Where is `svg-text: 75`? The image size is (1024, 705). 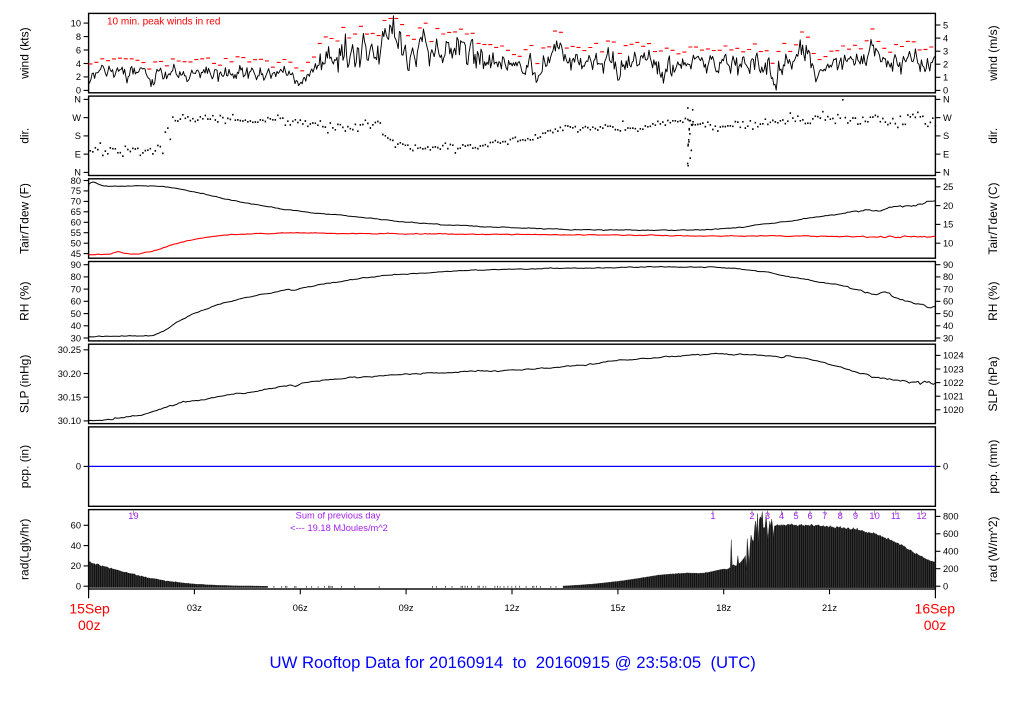
svg-text: 75 is located at coordinates (76, 191).